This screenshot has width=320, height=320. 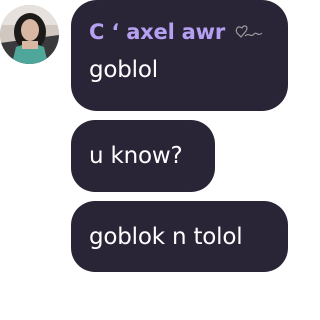 I want to click on heart-scribble-icon, so click(x=249, y=32).